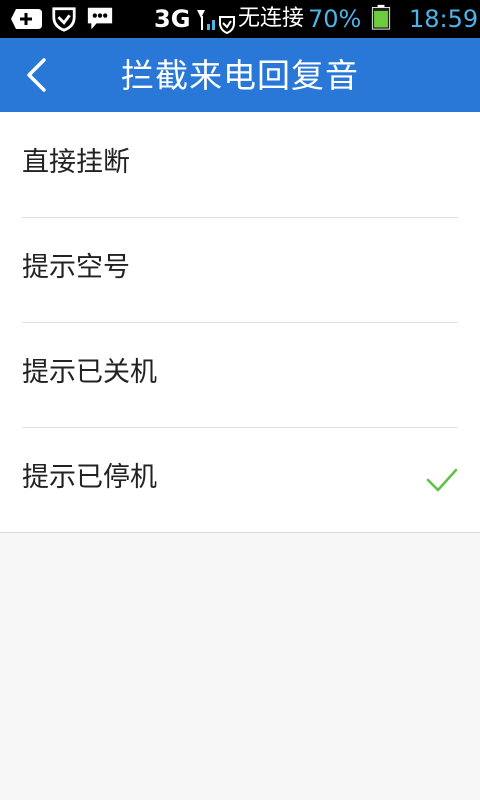  Describe the element at coordinates (76, 162) in the screenshot. I see `option-label: 直接挂断` at that location.